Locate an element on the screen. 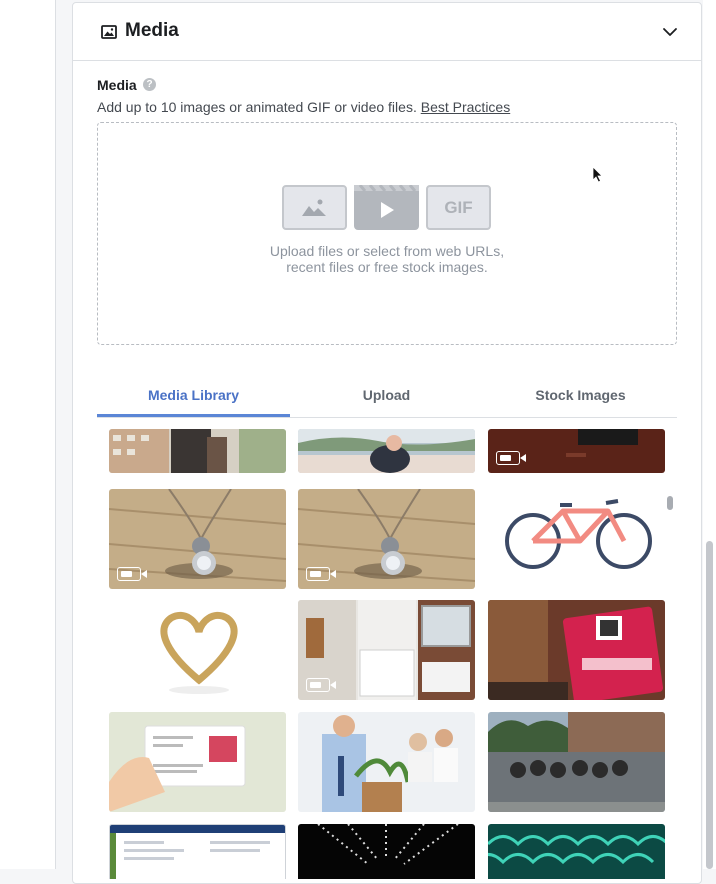  gif-placeholder-icon: GIF is located at coordinates (458, 207).